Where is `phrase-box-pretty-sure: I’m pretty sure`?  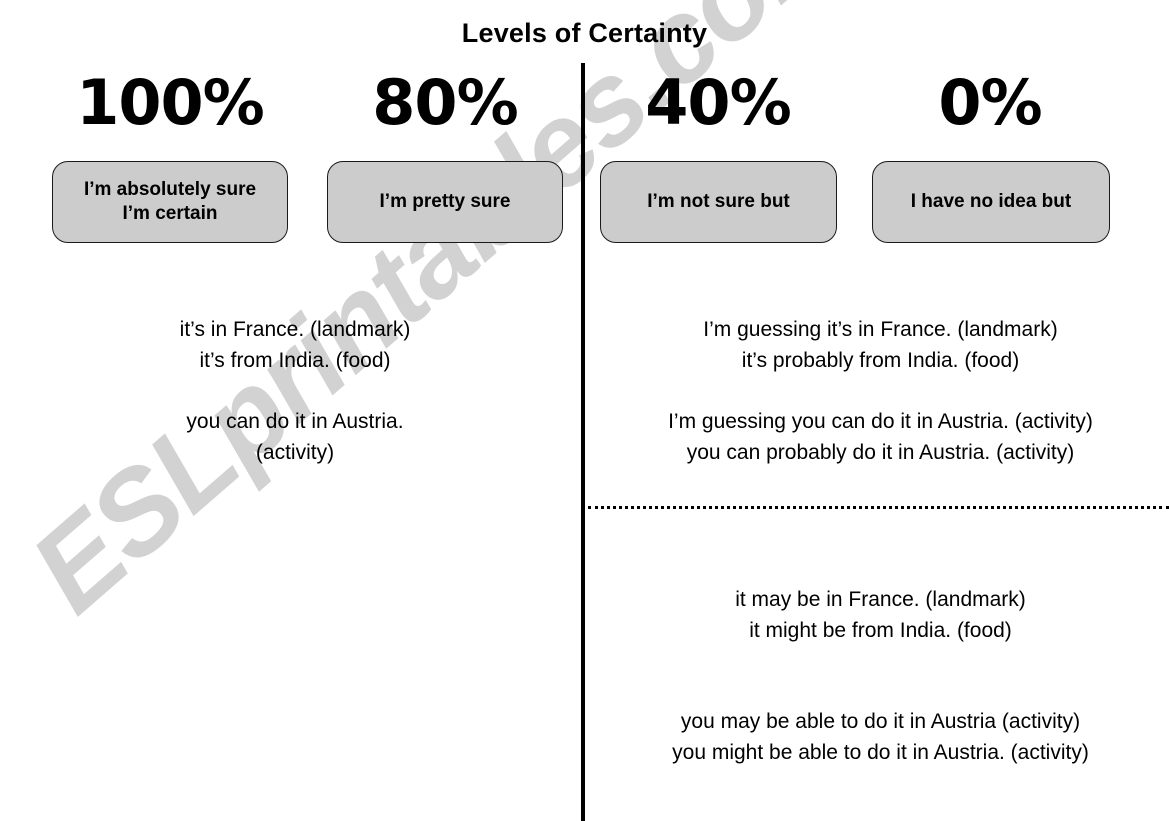 phrase-box-pretty-sure: I’m pretty sure is located at coordinates (445, 202).